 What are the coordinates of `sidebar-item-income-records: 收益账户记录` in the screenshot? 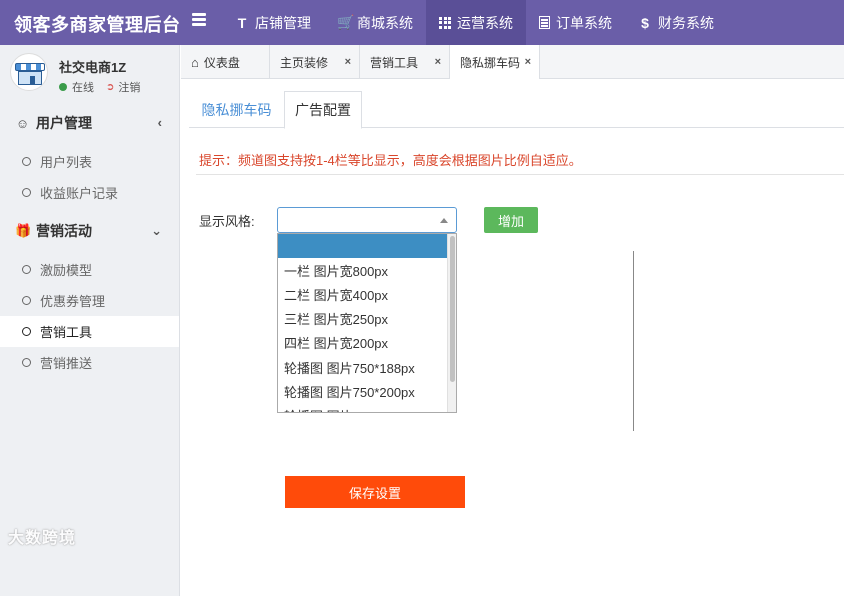 It's located at (89, 192).